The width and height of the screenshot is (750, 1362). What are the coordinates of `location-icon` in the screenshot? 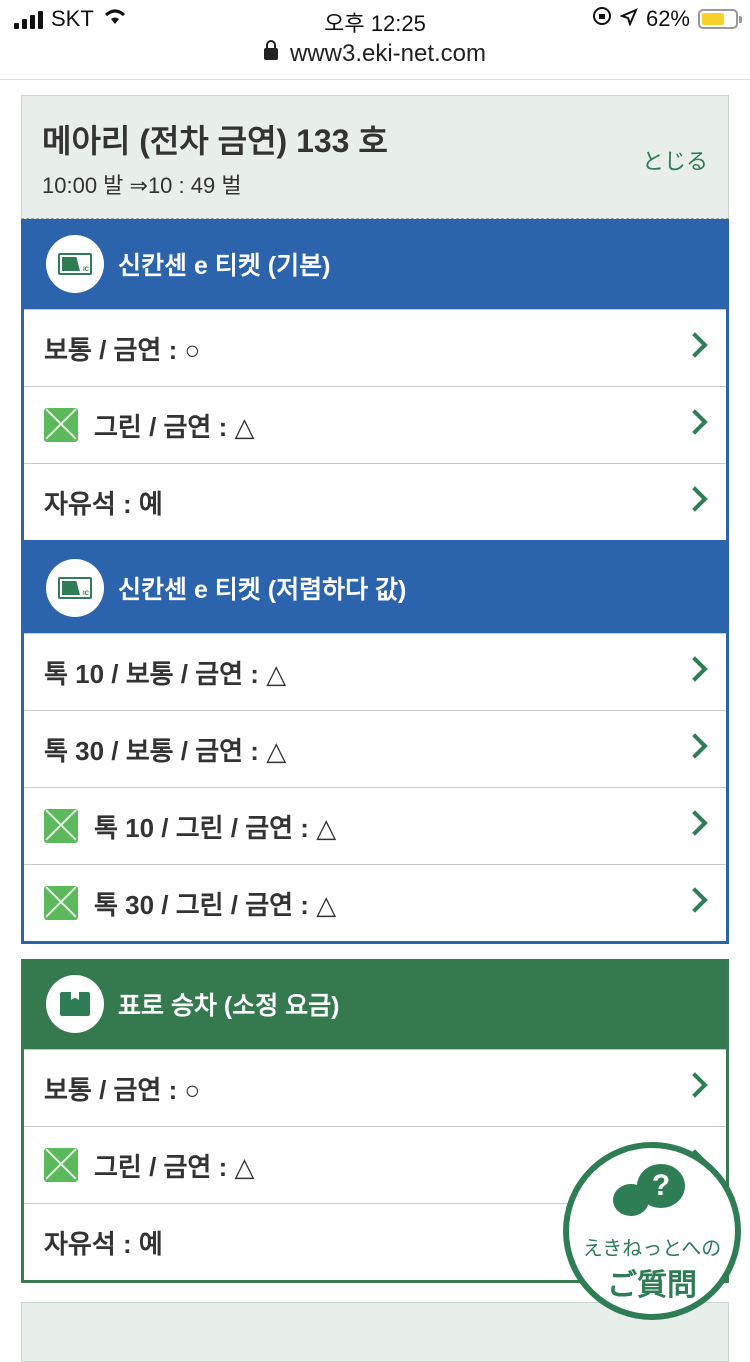 It's located at (628, 19).